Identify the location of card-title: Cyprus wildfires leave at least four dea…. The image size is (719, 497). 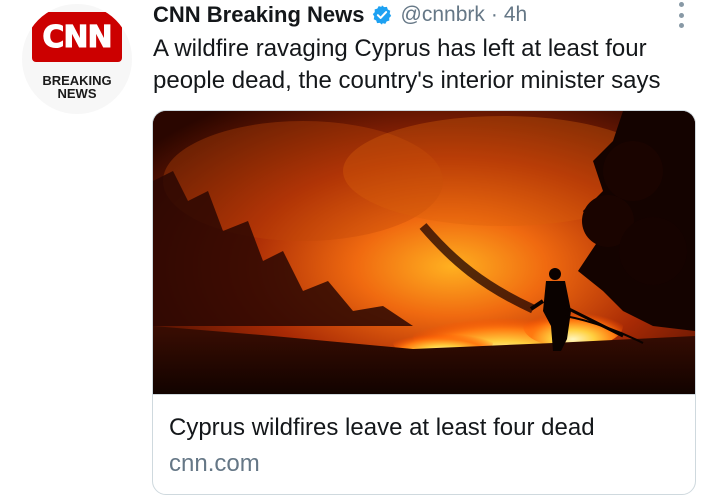
(382, 428).